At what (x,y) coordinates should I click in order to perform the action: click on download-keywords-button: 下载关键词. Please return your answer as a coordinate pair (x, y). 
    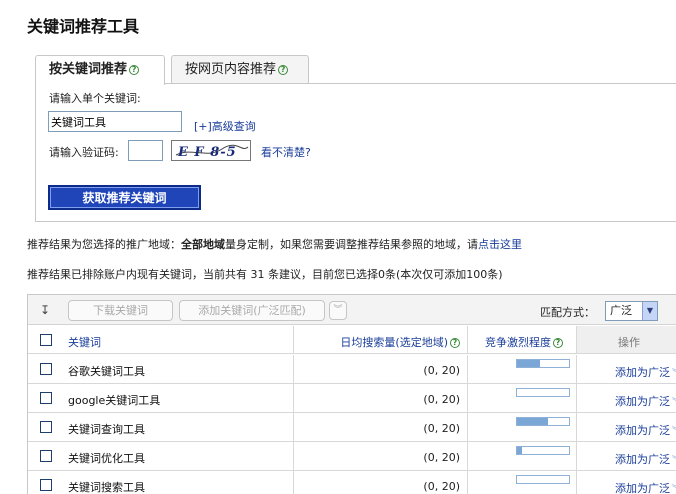
    Looking at the image, I should click on (120, 310).